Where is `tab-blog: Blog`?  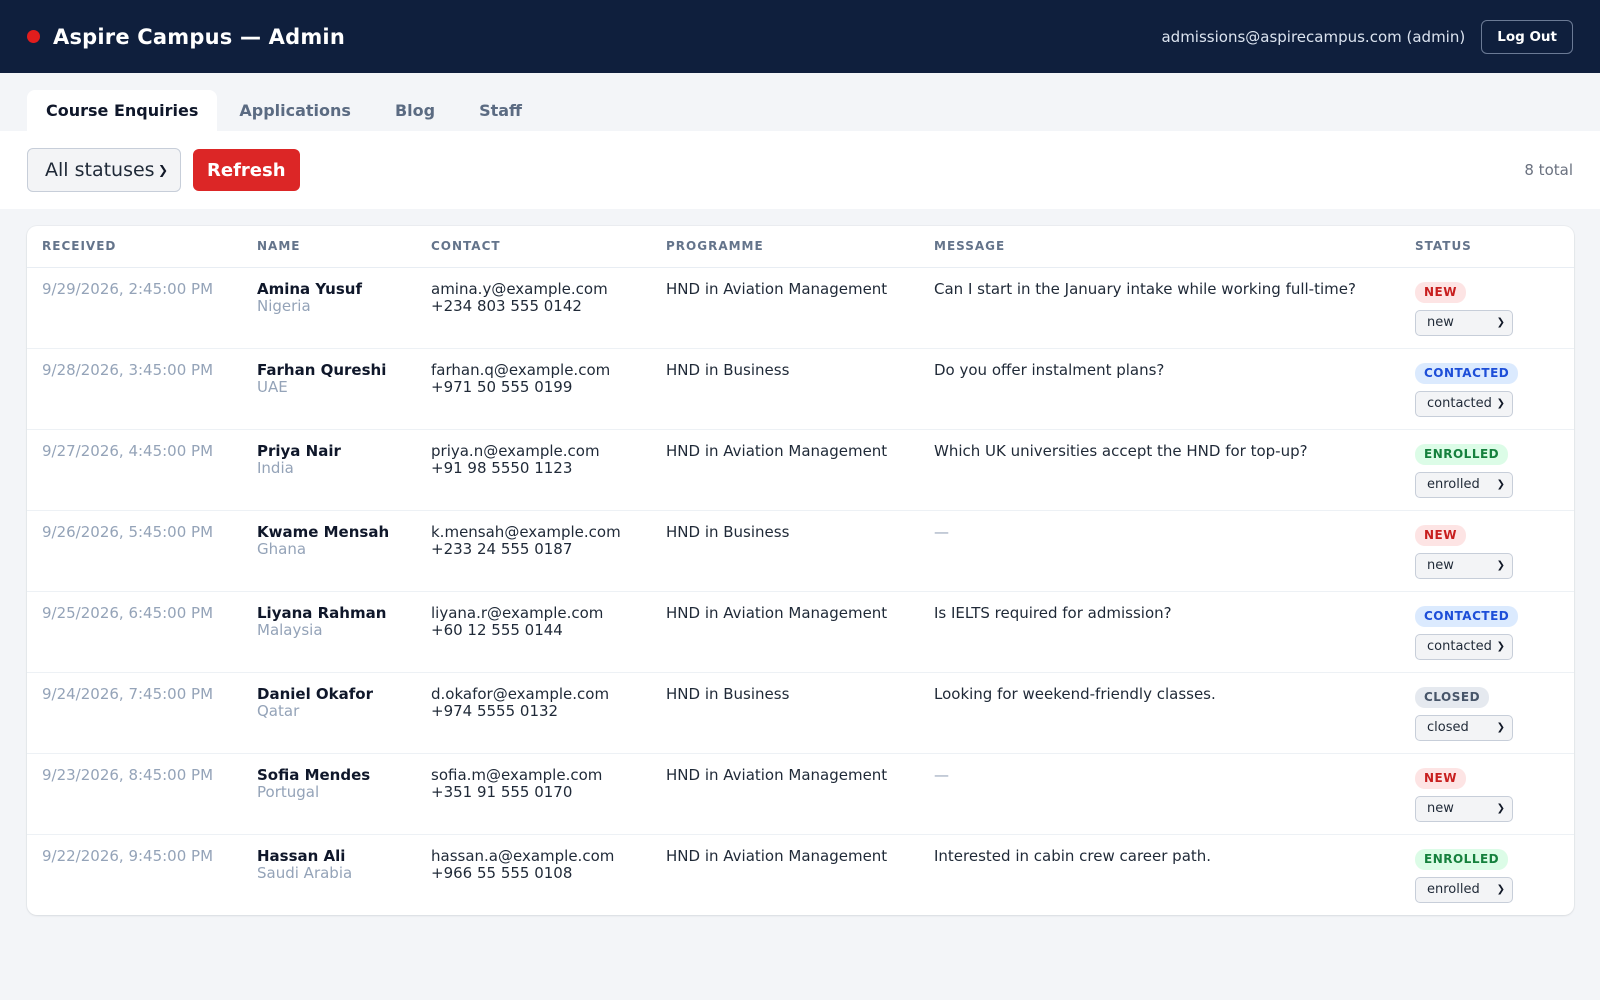 tab-blog: Blog is located at coordinates (415, 110).